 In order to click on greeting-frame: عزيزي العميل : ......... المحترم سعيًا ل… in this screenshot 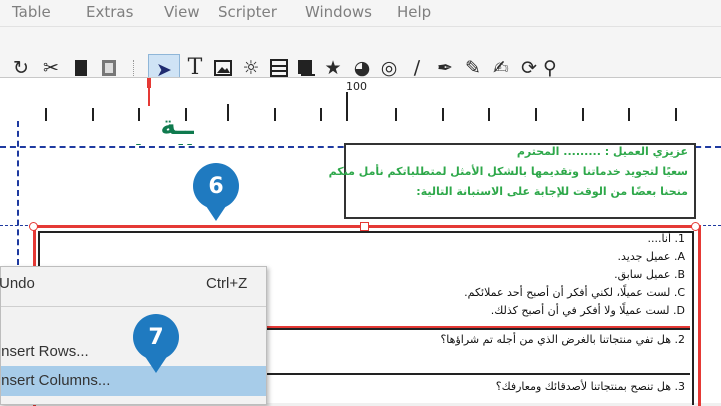, I will do `click(512, 181)`.